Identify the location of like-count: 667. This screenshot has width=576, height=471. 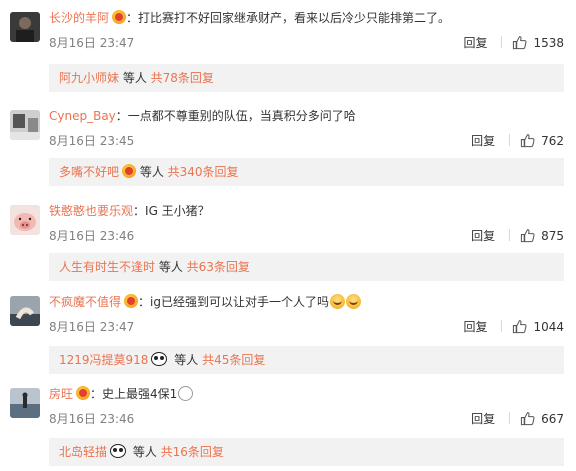
(552, 419).